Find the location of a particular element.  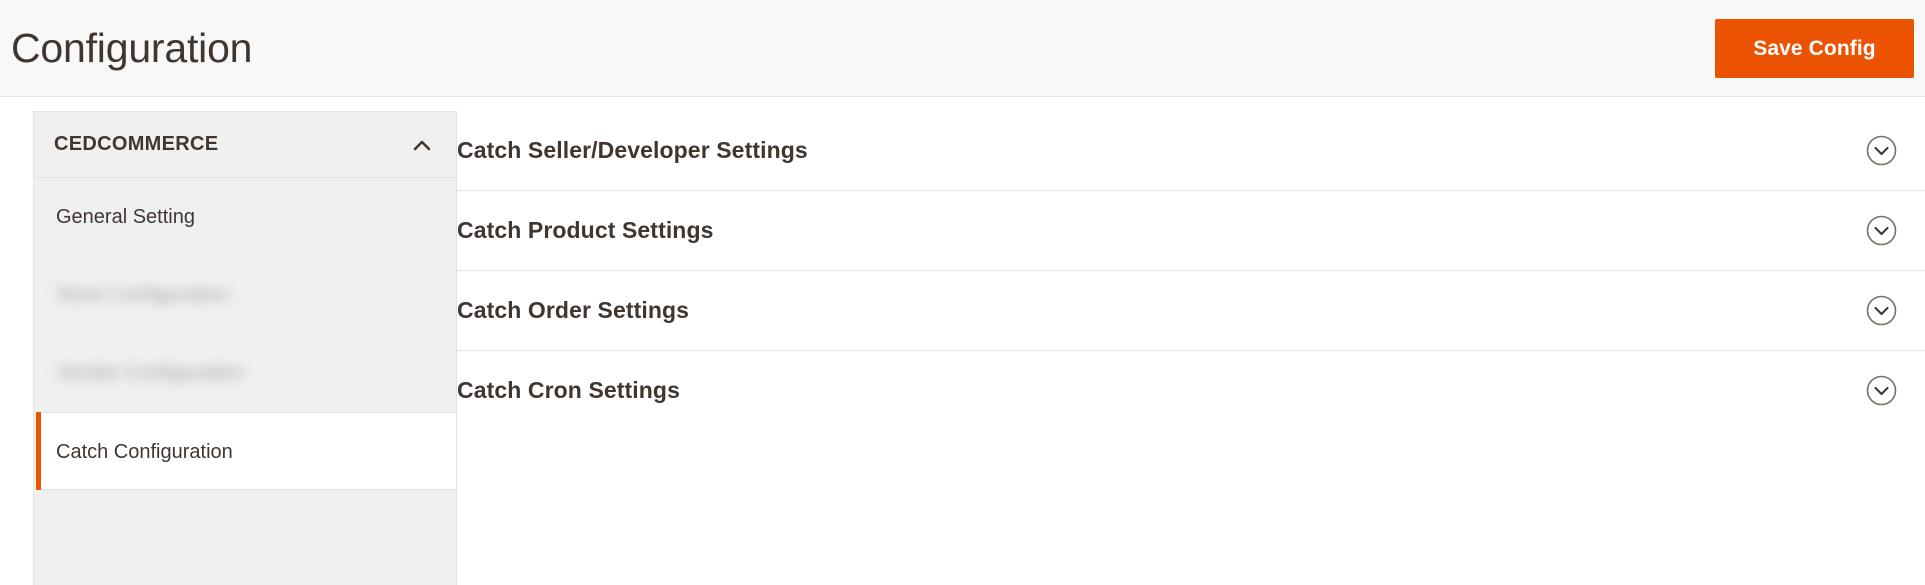

sidebar-item-redacted-2: Vendor Configuration is located at coordinates (245, 373).